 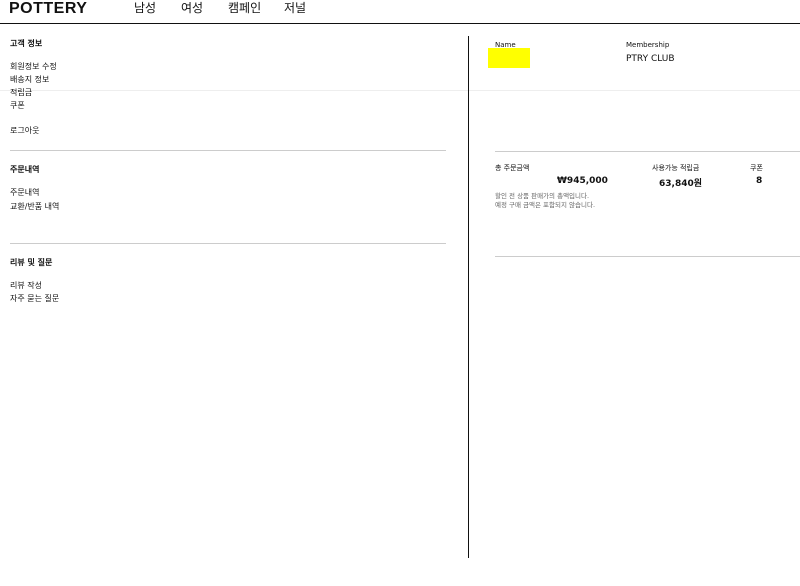 I want to click on membership-value: PTRY CLUB, so click(x=650, y=59).